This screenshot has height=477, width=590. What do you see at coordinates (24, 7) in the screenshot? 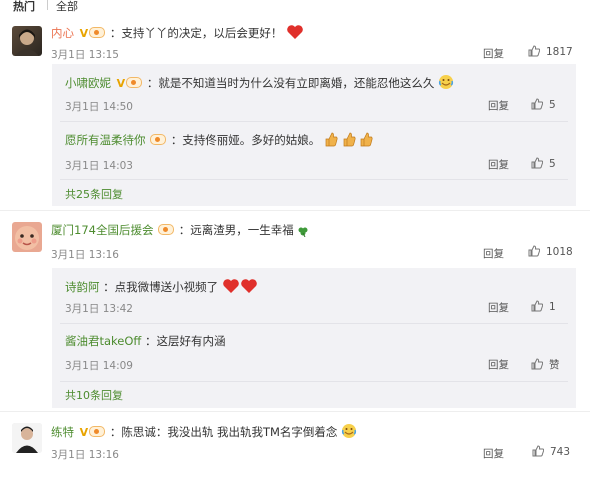
I see `tab-hot: 热门` at bounding box center [24, 7].